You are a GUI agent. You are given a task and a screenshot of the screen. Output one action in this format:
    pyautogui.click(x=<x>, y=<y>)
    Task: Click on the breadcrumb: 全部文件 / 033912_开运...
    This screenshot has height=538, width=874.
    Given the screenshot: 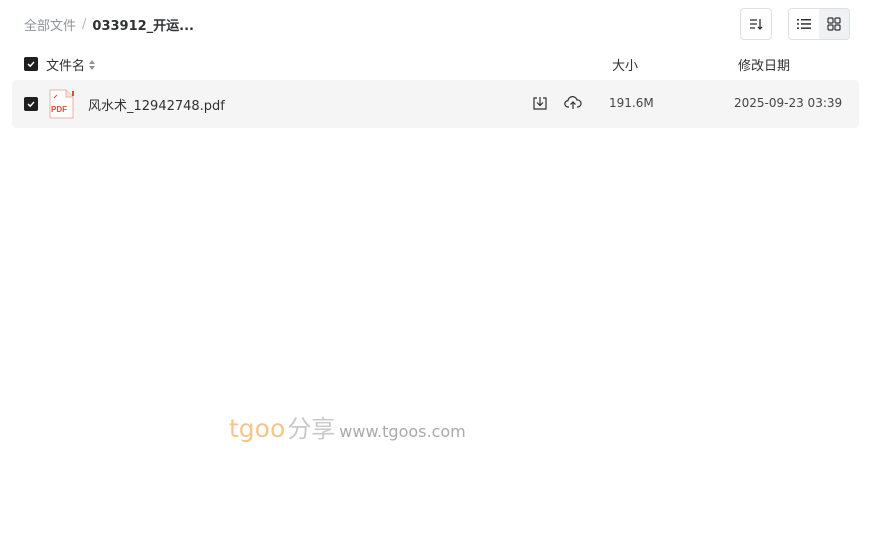 What is the action you would take?
    pyautogui.click(x=109, y=24)
    